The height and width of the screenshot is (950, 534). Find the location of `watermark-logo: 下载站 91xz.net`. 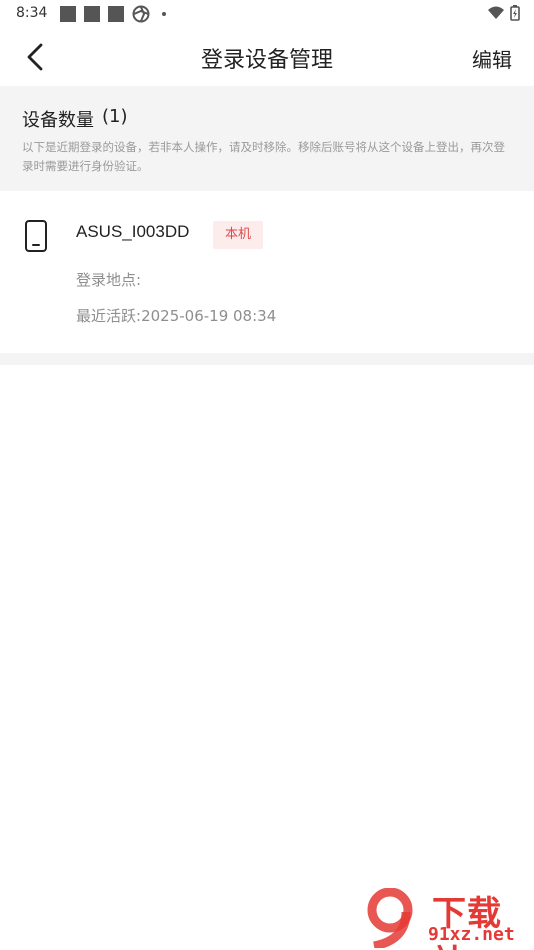

watermark-logo: 下载站 91xz.net is located at coordinates (448, 918).